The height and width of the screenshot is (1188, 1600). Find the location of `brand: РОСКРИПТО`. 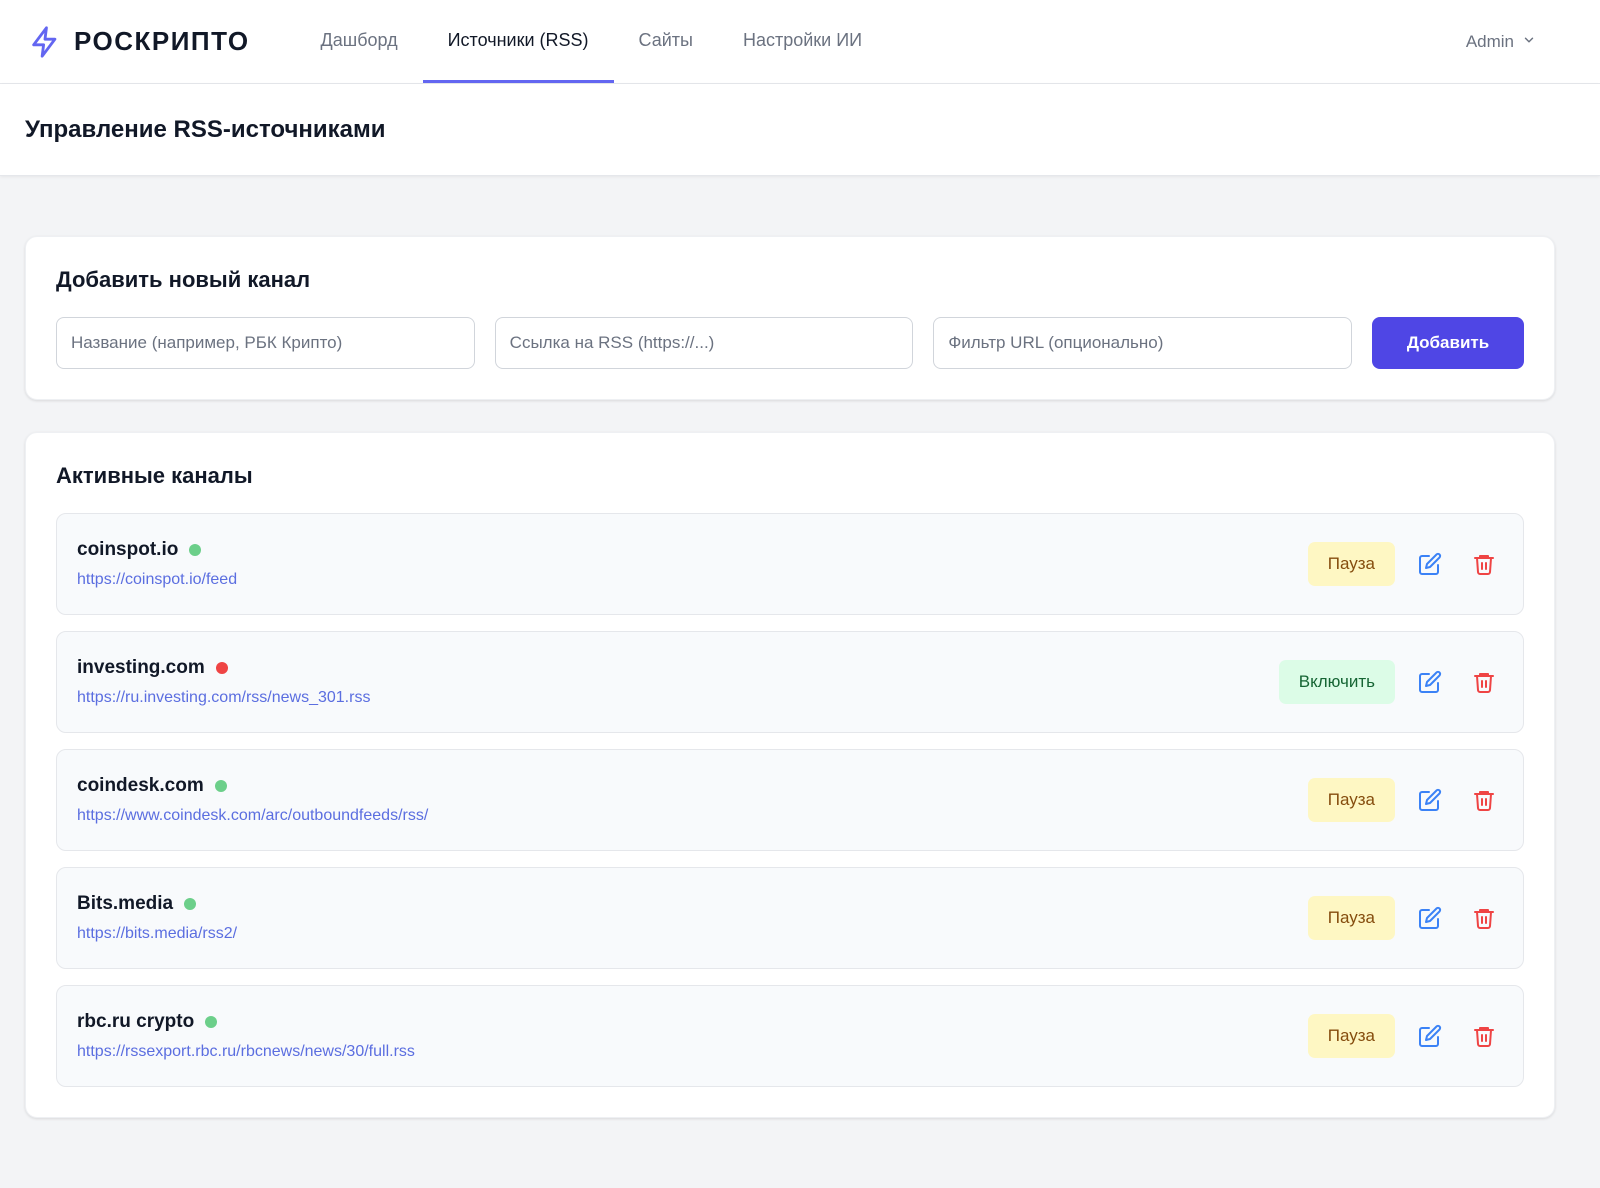

brand: РОСКРИПТО is located at coordinates (139, 41).